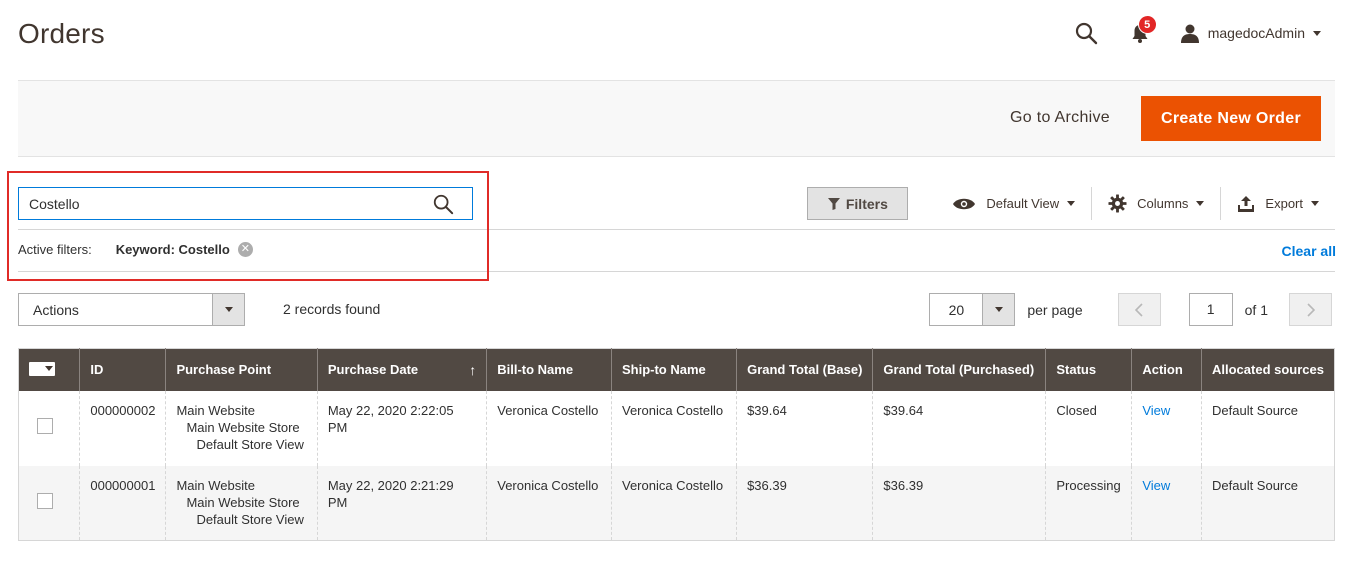 Image resolution: width=1353 pixels, height=565 pixels. What do you see at coordinates (676, 229) in the screenshot?
I see `toolbar-divider-line` at bounding box center [676, 229].